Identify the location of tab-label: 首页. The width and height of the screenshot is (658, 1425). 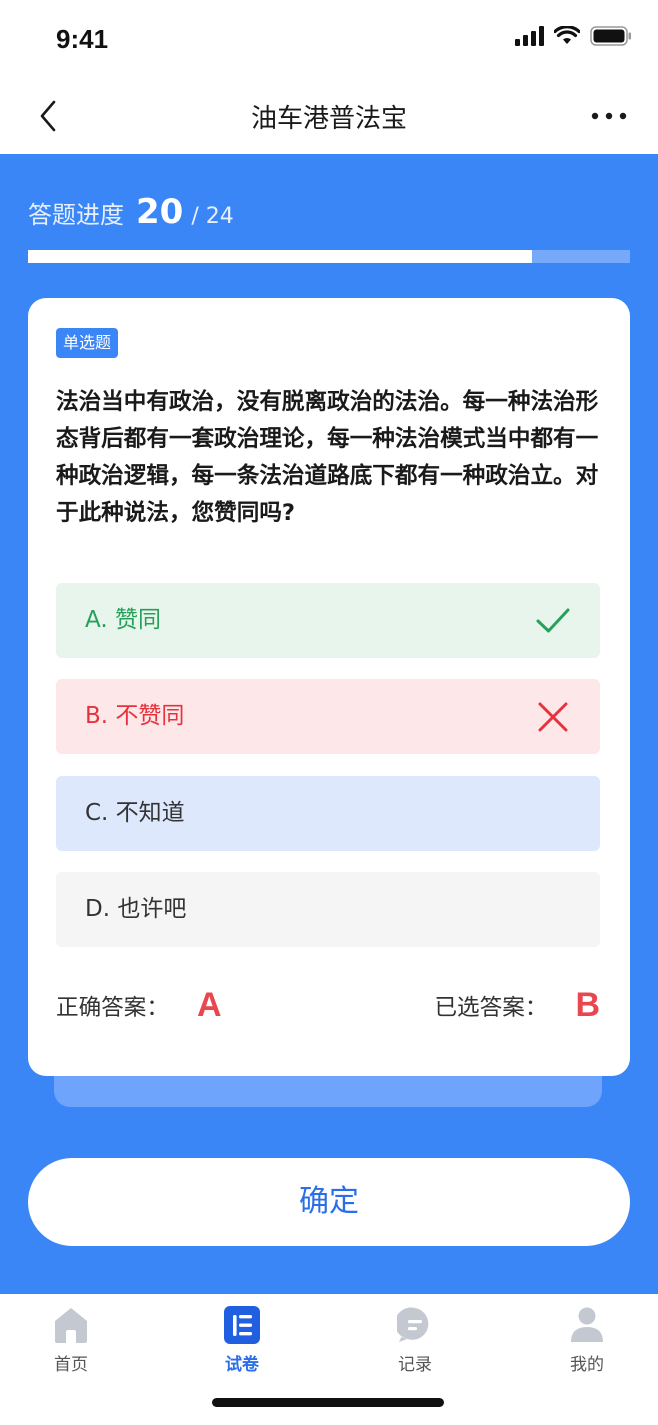
(71, 1365).